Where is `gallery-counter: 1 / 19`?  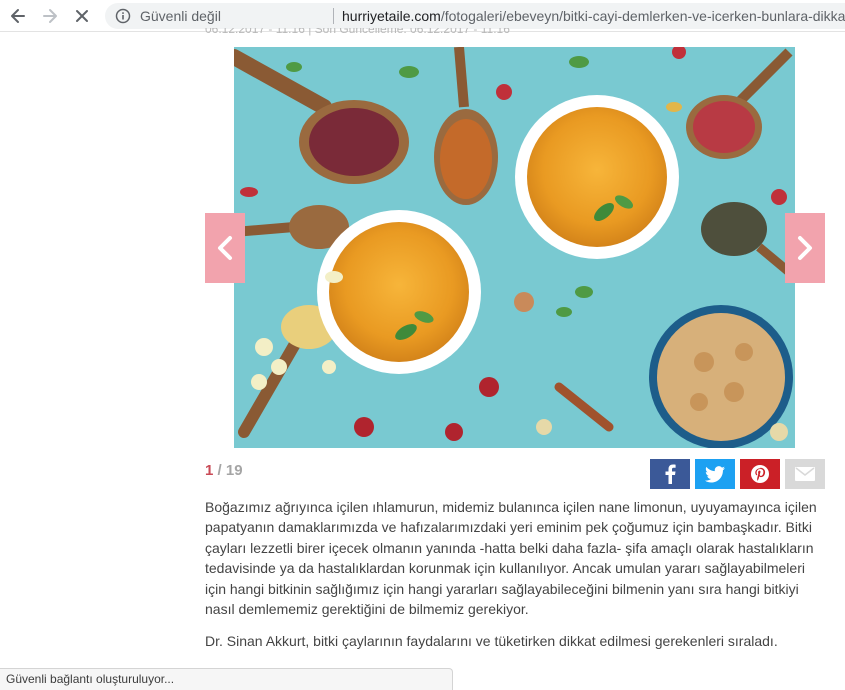 gallery-counter: 1 / 19 is located at coordinates (224, 470).